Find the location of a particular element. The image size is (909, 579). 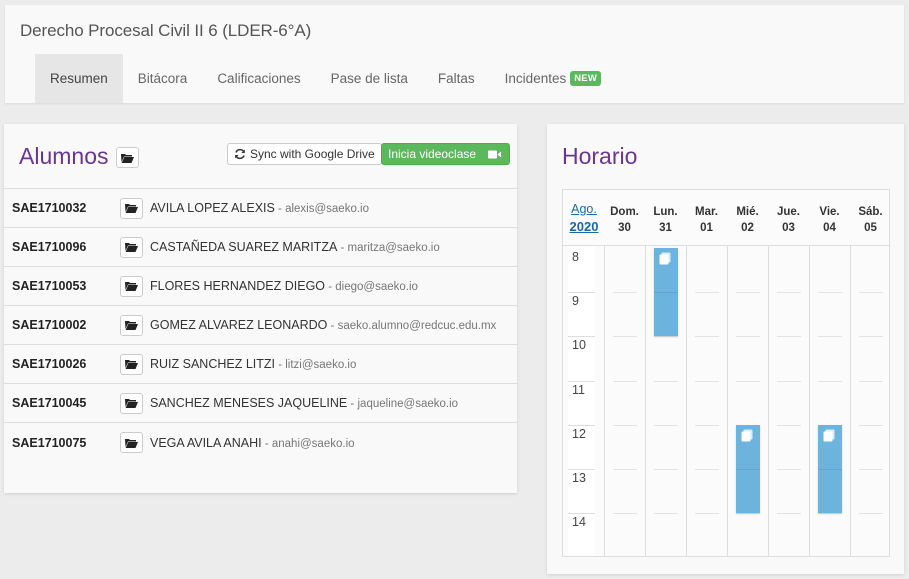

tab-bitacora: Bitácora is located at coordinates (163, 78).